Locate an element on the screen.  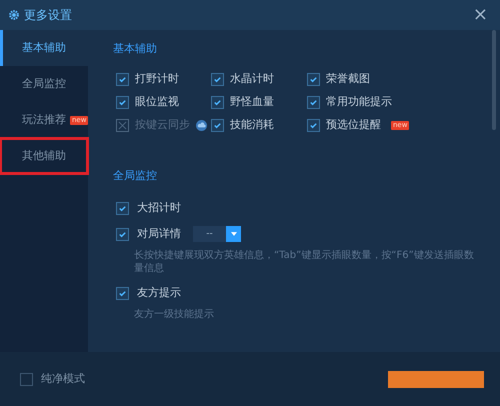
sidebar-item: 全局监控 is located at coordinates (44, 84).